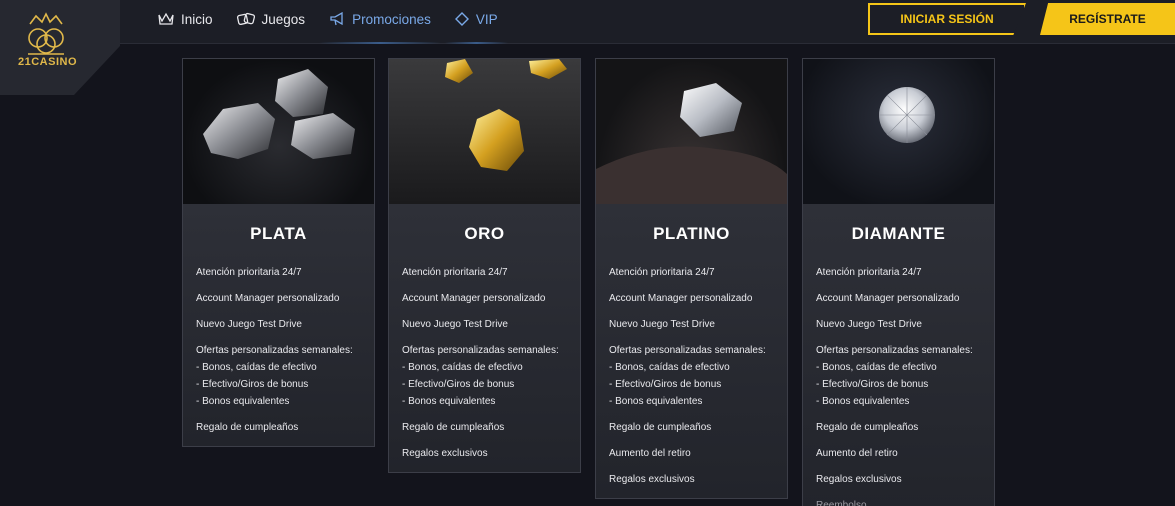  I want to click on nav-item-label: Inicio, so click(197, 19).